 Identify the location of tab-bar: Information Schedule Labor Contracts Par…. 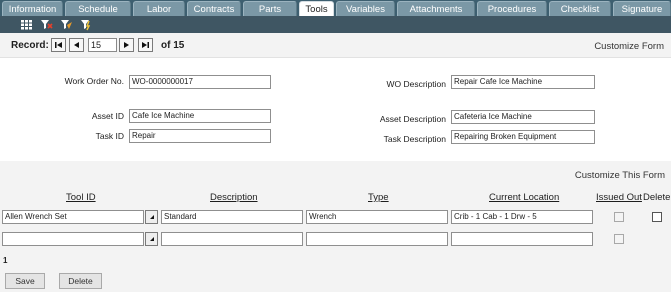
(335, 8).